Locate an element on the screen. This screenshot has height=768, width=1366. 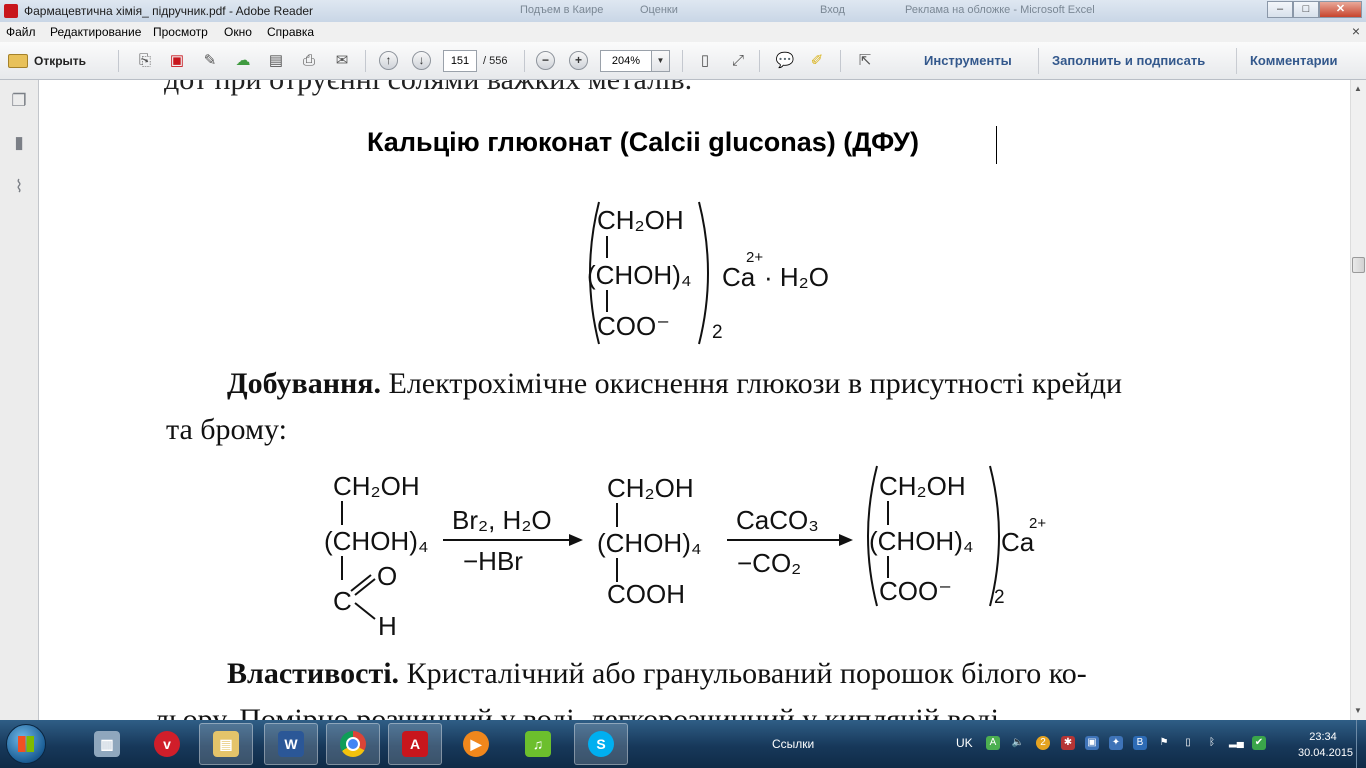
minimize-button: – is located at coordinates (1280, 9).